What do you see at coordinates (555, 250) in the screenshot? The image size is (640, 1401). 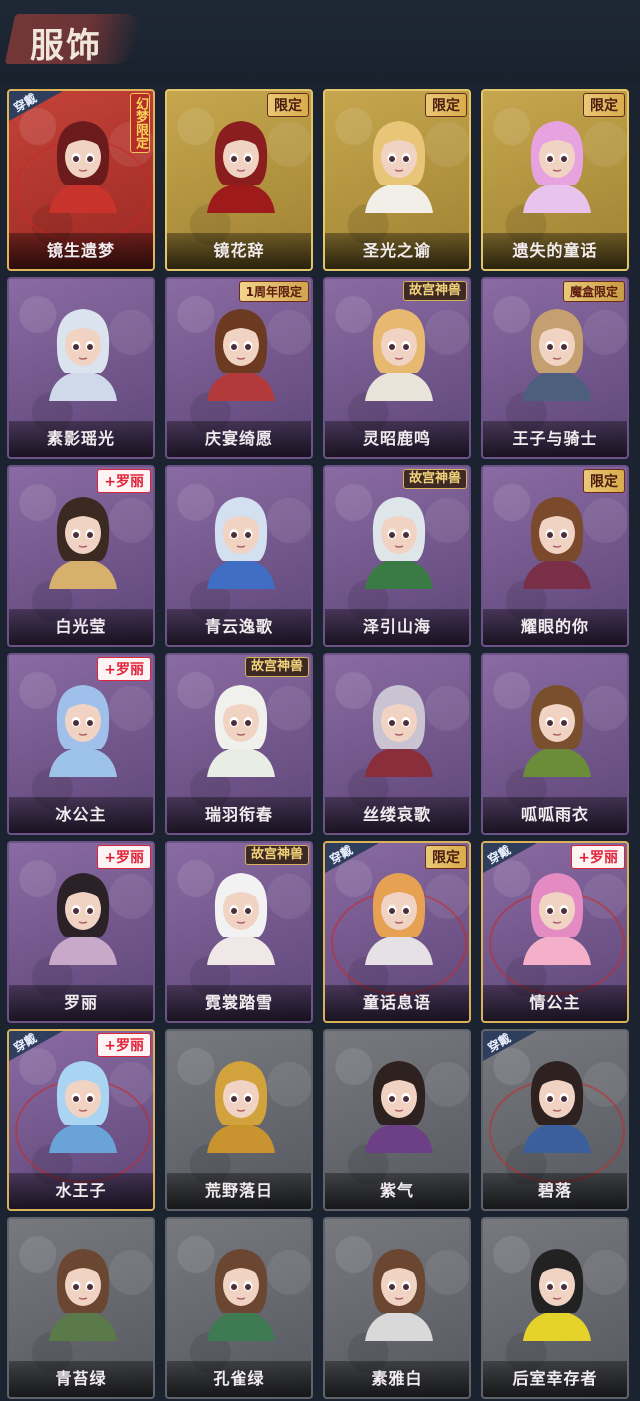 I see `outfit-name: 遗失的童话` at bounding box center [555, 250].